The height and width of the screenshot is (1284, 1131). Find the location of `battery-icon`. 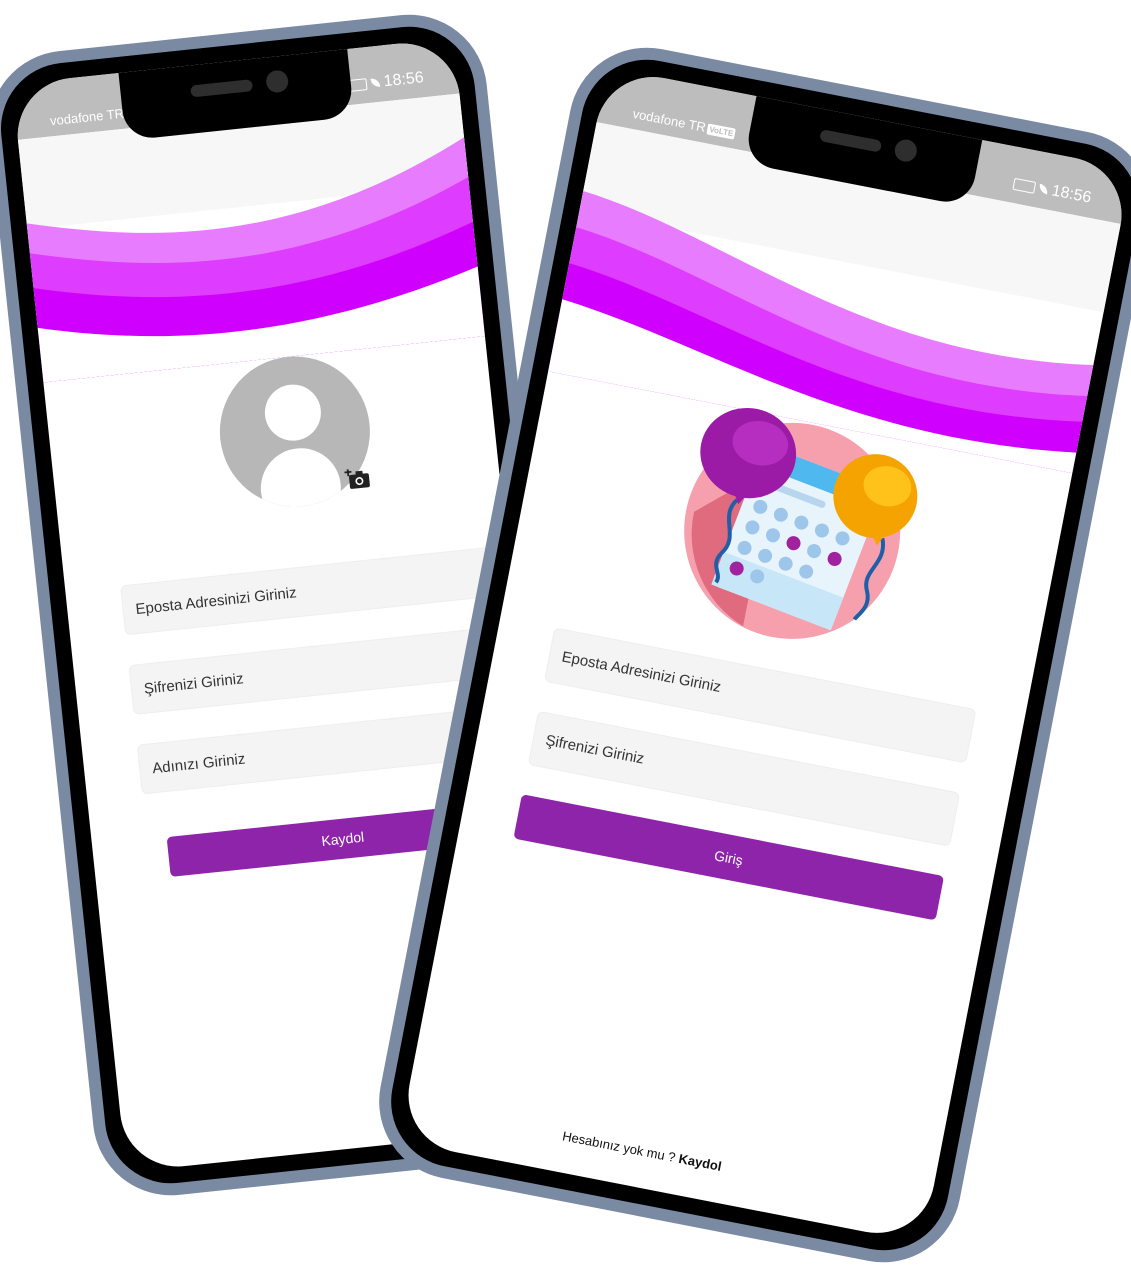

battery-icon is located at coordinates (1024, 185).